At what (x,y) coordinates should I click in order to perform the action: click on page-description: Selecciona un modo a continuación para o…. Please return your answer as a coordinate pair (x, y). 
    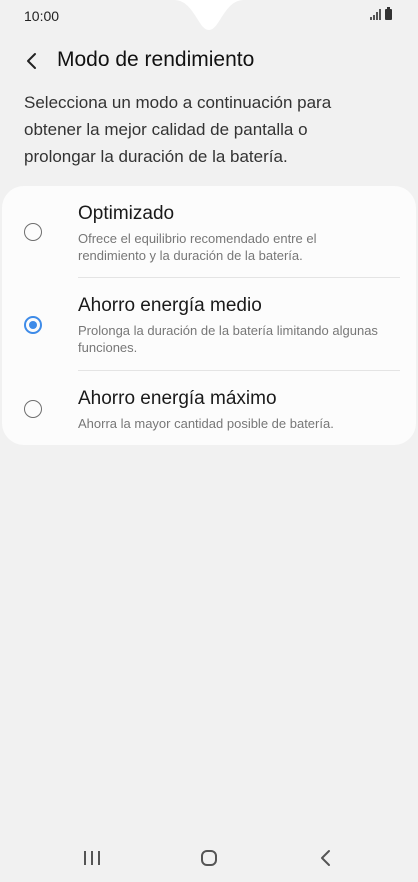
    Looking at the image, I should click on (178, 129).